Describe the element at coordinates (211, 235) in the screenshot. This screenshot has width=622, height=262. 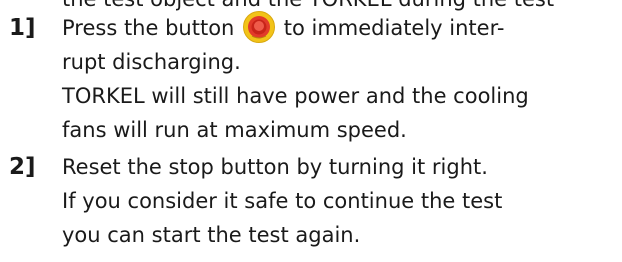
I see `step-line: you can start the test again.` at that location.